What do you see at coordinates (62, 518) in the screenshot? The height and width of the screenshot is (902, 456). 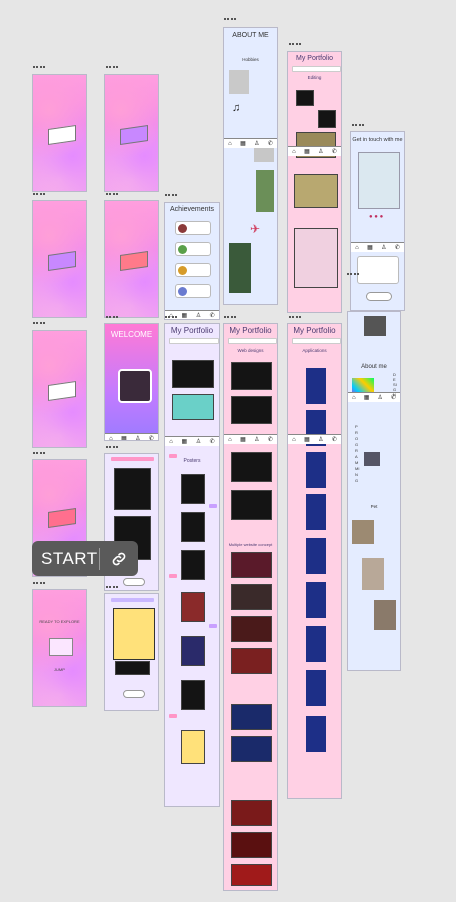 I see `cube-icon` at bounding box center [62, 518].